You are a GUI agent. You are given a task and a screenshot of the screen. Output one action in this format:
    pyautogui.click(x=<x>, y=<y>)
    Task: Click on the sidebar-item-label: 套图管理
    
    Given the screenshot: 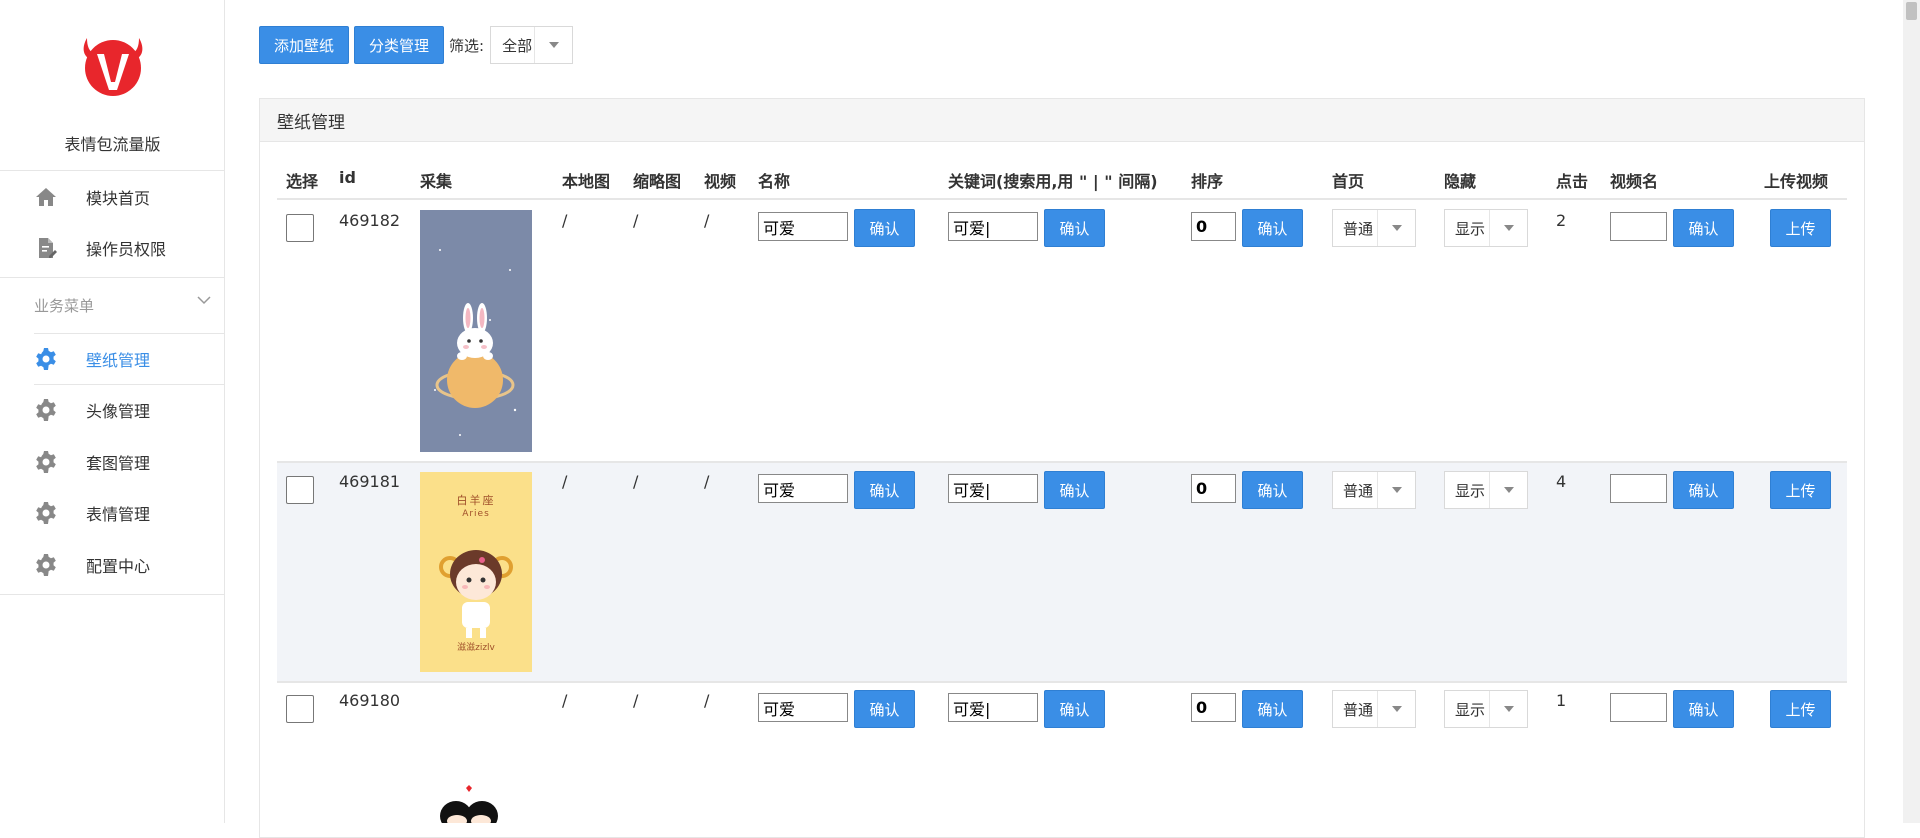 What is the action you would take?
    pyautogui.click(x=118, y=463)
    